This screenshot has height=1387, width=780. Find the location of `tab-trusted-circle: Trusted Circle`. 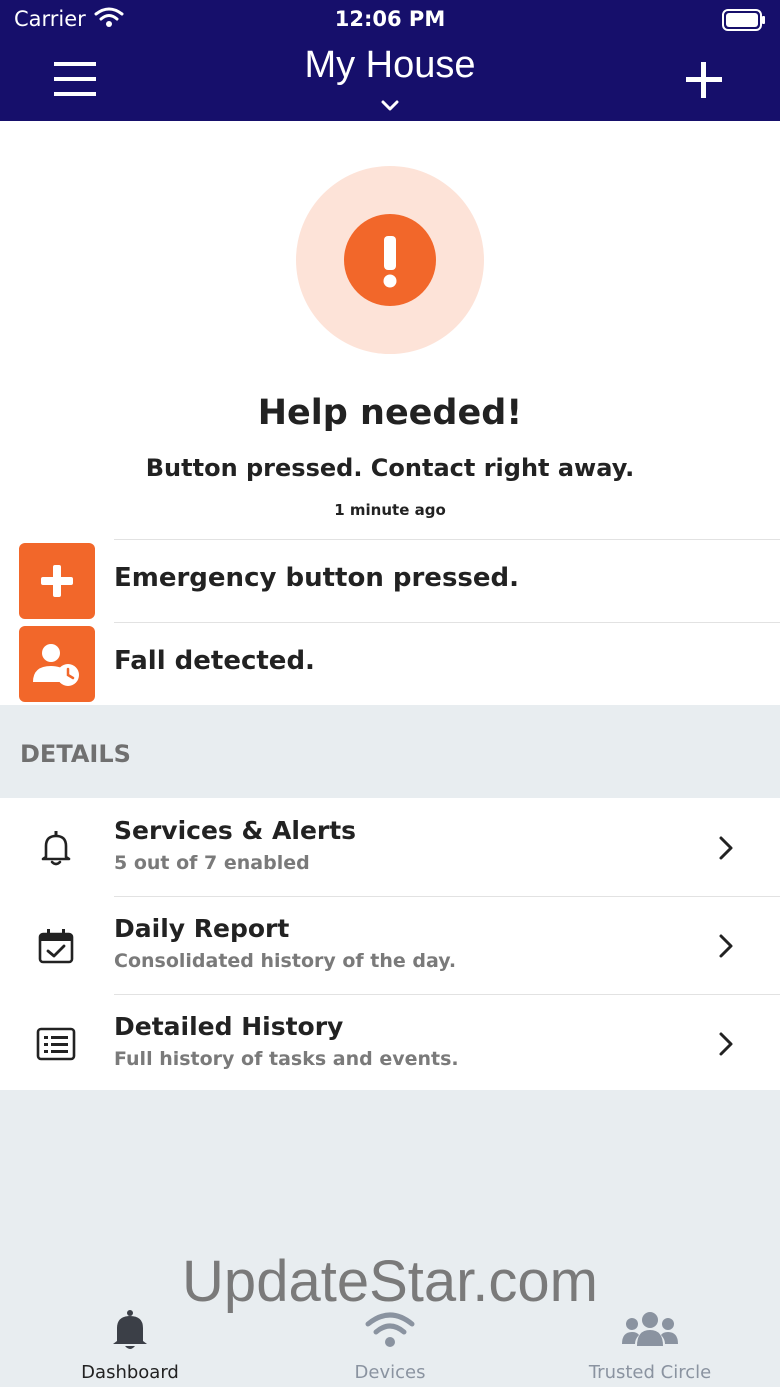

tab-trusted-circle: Trusted Circle is located at coordinates (650, 1343).